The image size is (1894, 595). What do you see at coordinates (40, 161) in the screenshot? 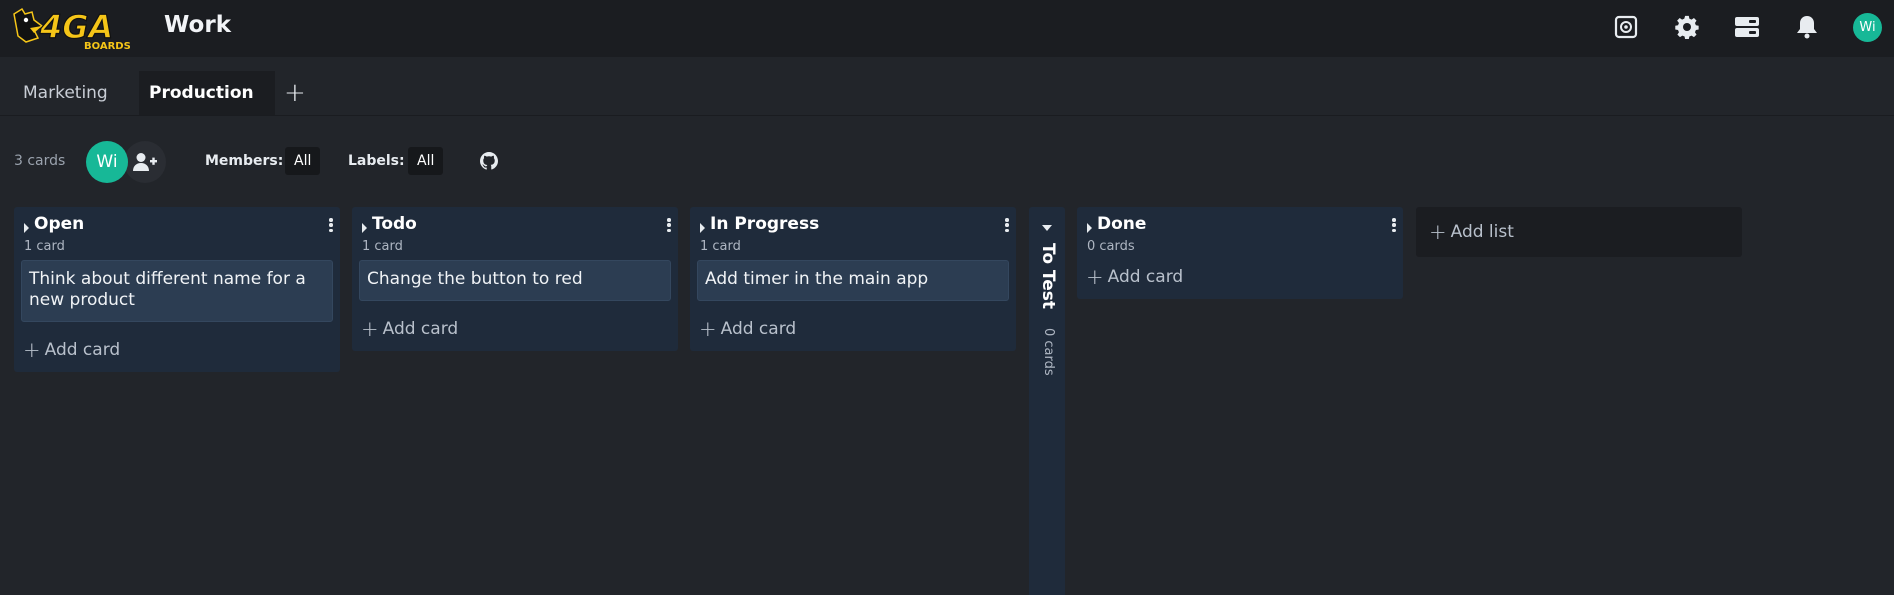
I see `cards-count: 3 cards` at bounding box center [40, 161].